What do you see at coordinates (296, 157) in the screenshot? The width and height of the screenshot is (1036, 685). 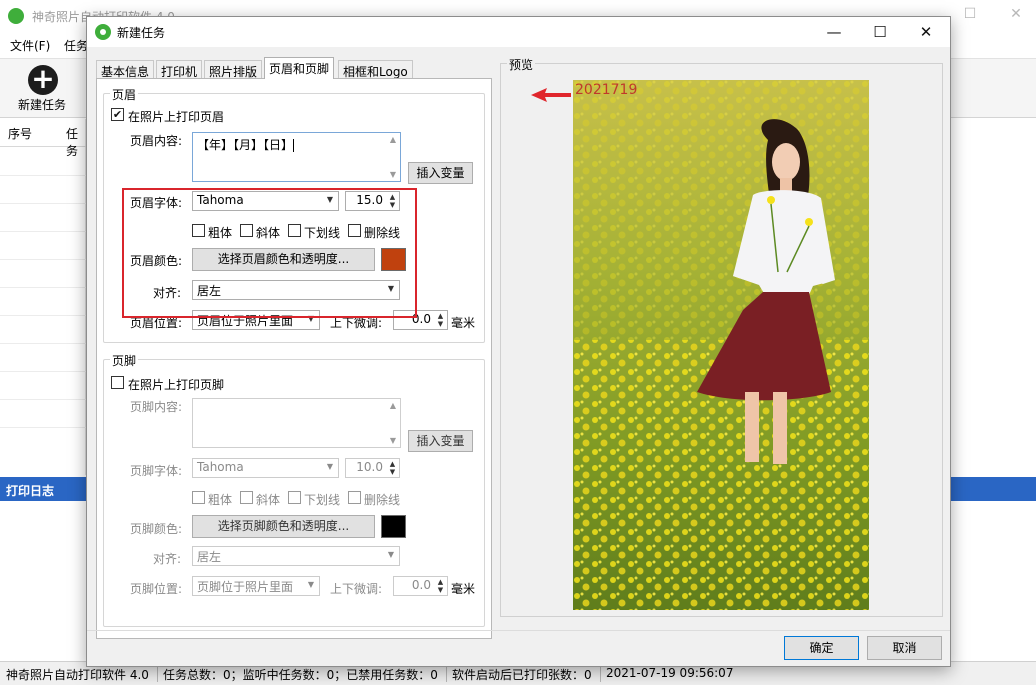 I see `header-content-input: 【年】【月】【日】 ▲ ▼` at bounding box center [296, 157].